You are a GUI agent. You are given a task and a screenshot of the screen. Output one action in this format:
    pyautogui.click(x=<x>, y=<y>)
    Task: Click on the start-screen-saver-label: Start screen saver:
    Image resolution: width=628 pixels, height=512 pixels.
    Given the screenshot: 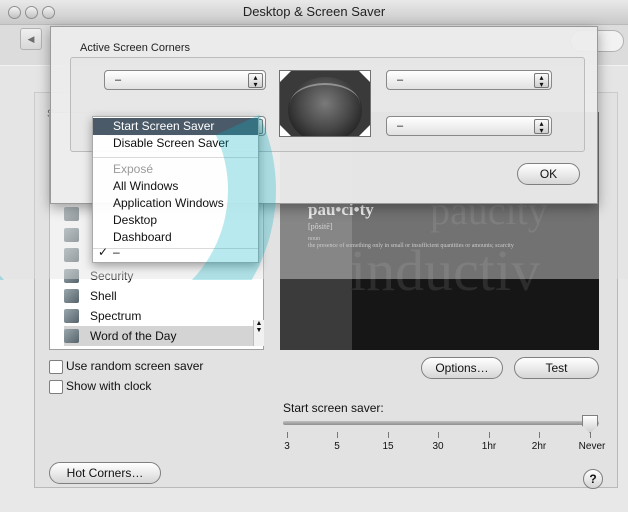 What is the action you would take?
    pyautogui.click(x=333, y=408)
    